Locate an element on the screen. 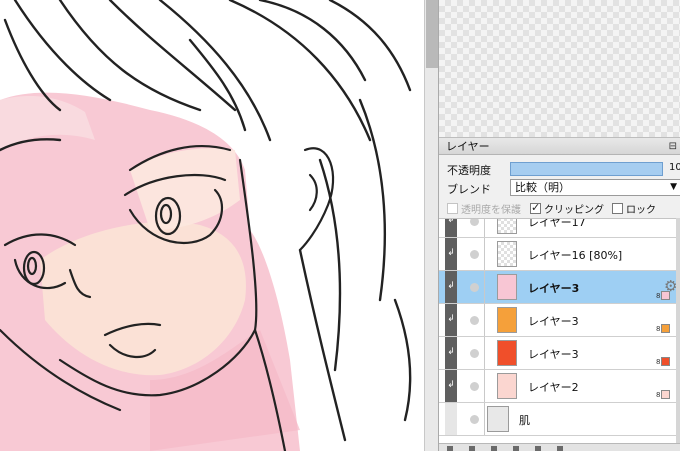  copy-layer-icon is located at coordinates (494, 448).